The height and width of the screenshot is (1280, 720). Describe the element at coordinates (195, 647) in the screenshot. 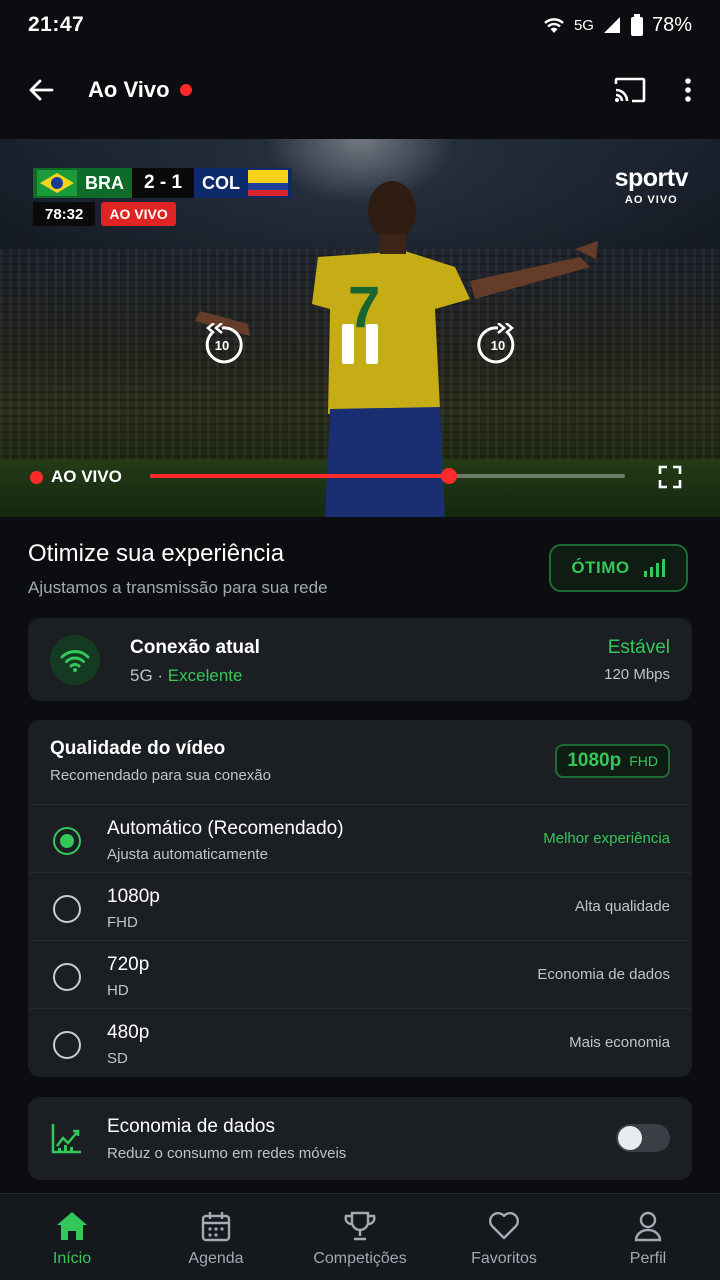

I see `connection-title: Conexão atual` at that location.